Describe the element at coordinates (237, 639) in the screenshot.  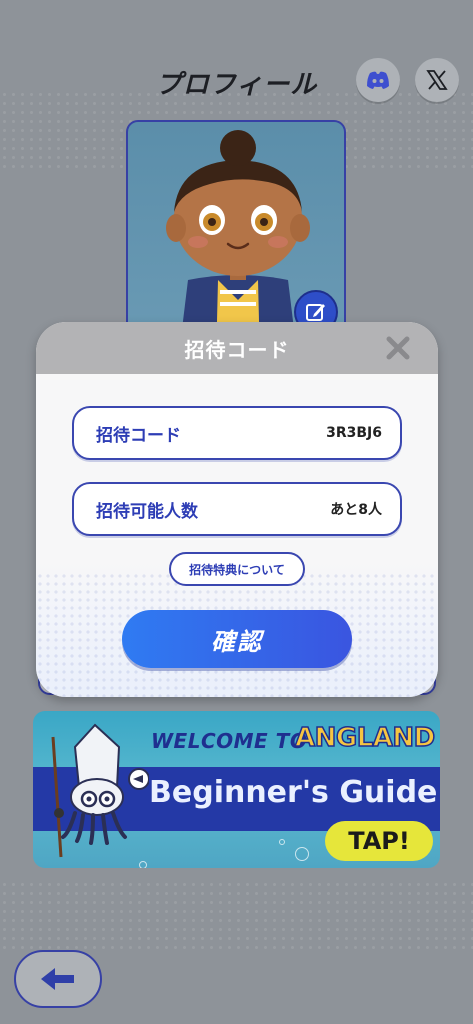
I see `confirm-button: 確認` at that location.